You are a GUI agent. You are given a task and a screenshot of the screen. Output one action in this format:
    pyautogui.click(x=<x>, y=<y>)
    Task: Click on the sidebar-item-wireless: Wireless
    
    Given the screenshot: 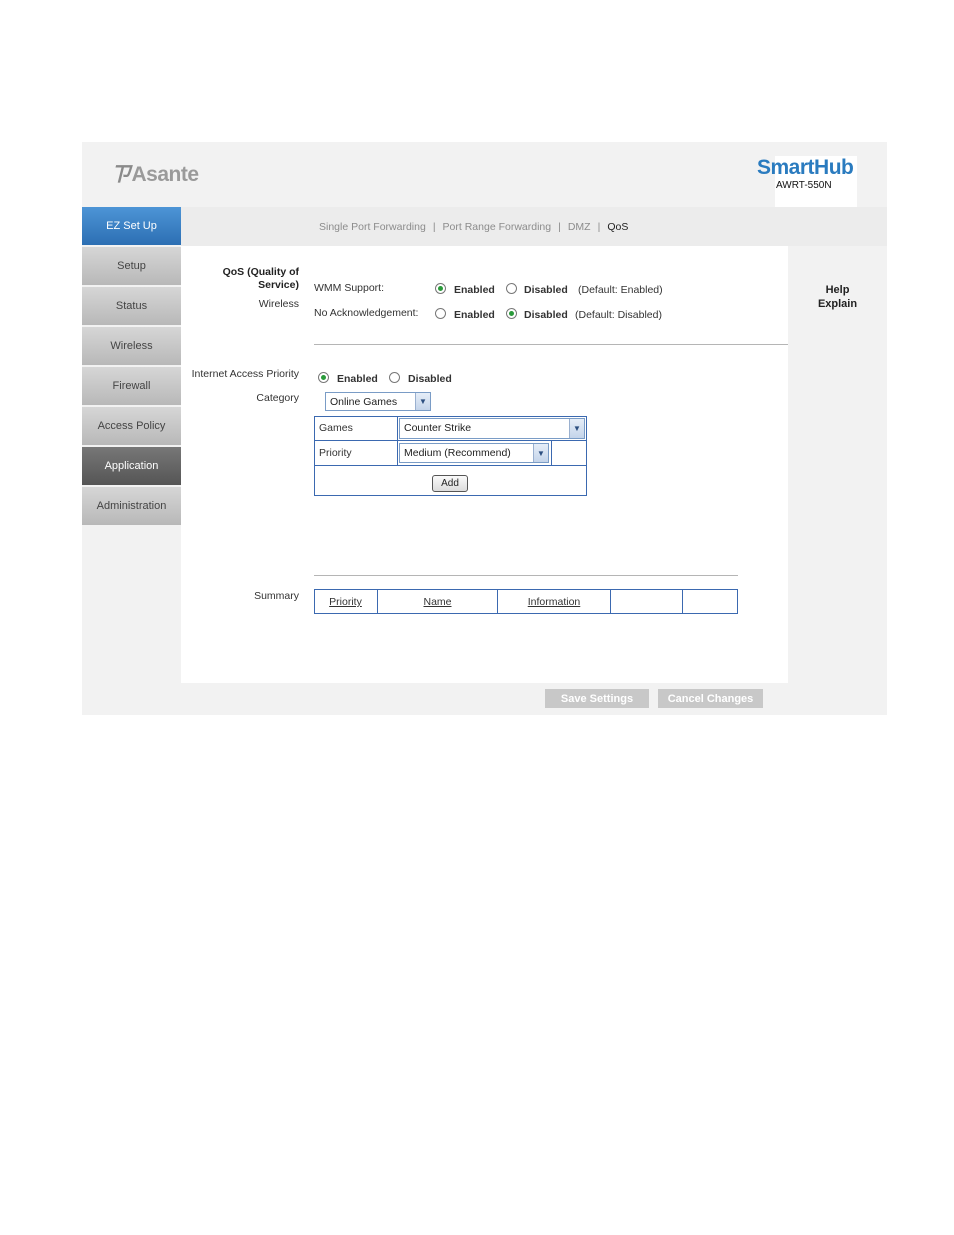 What is the action you would take?
    pyautogui.click(x=131, y=346)
    